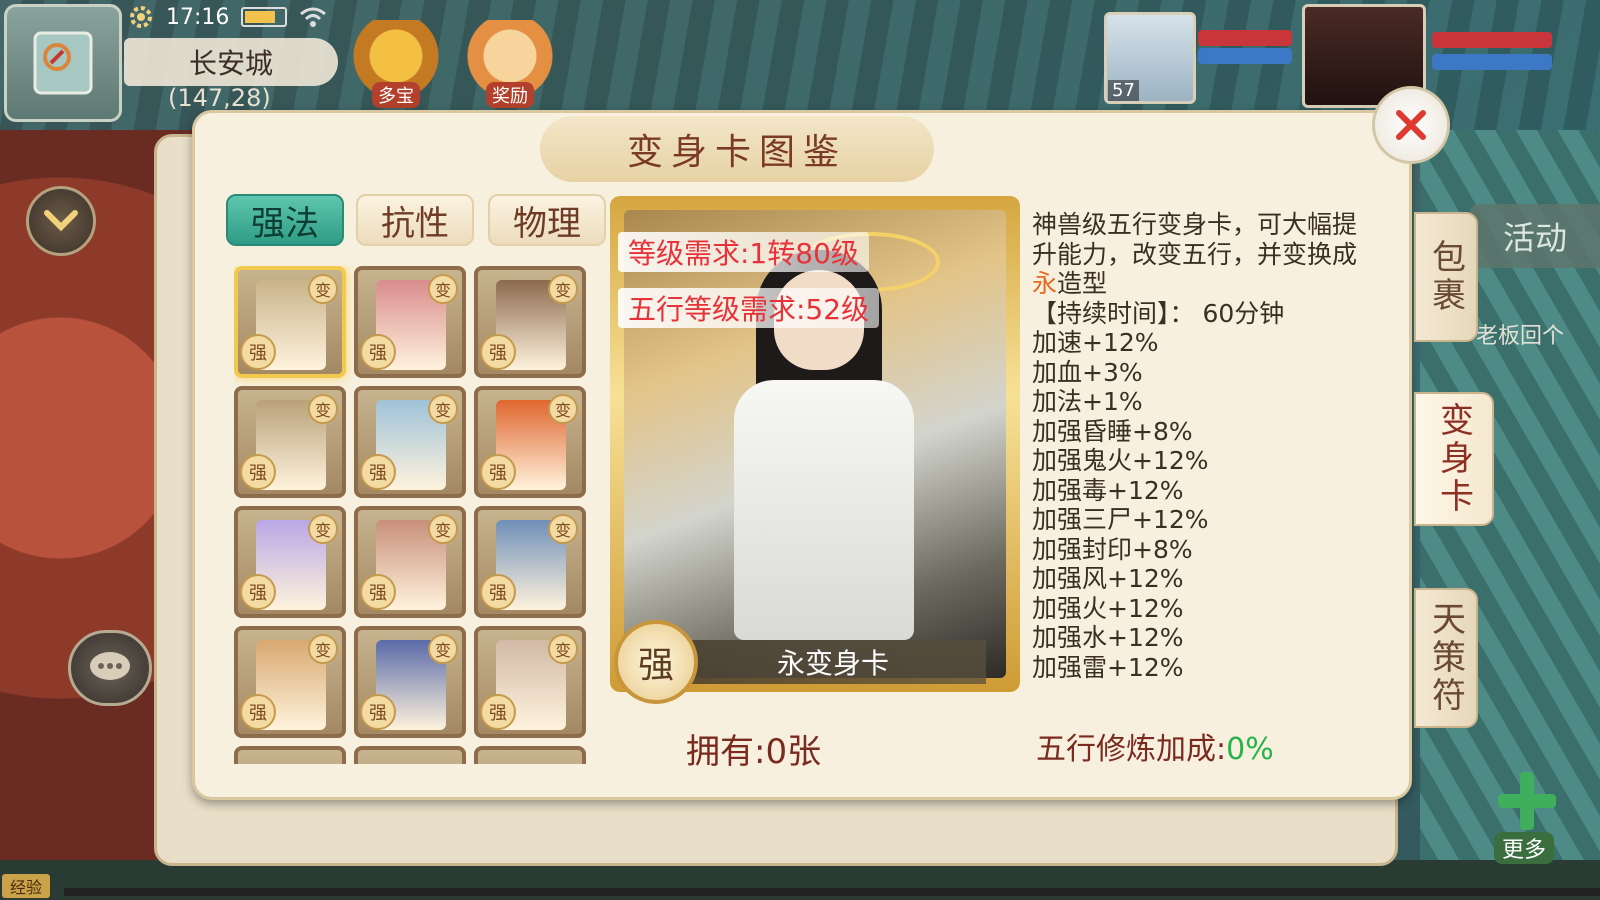 This screenshot has height=900, width=1600. I want to click on card-grid: 变强变强变强变强变强变强变强变强变强变强变强变强, so click(414, 515).